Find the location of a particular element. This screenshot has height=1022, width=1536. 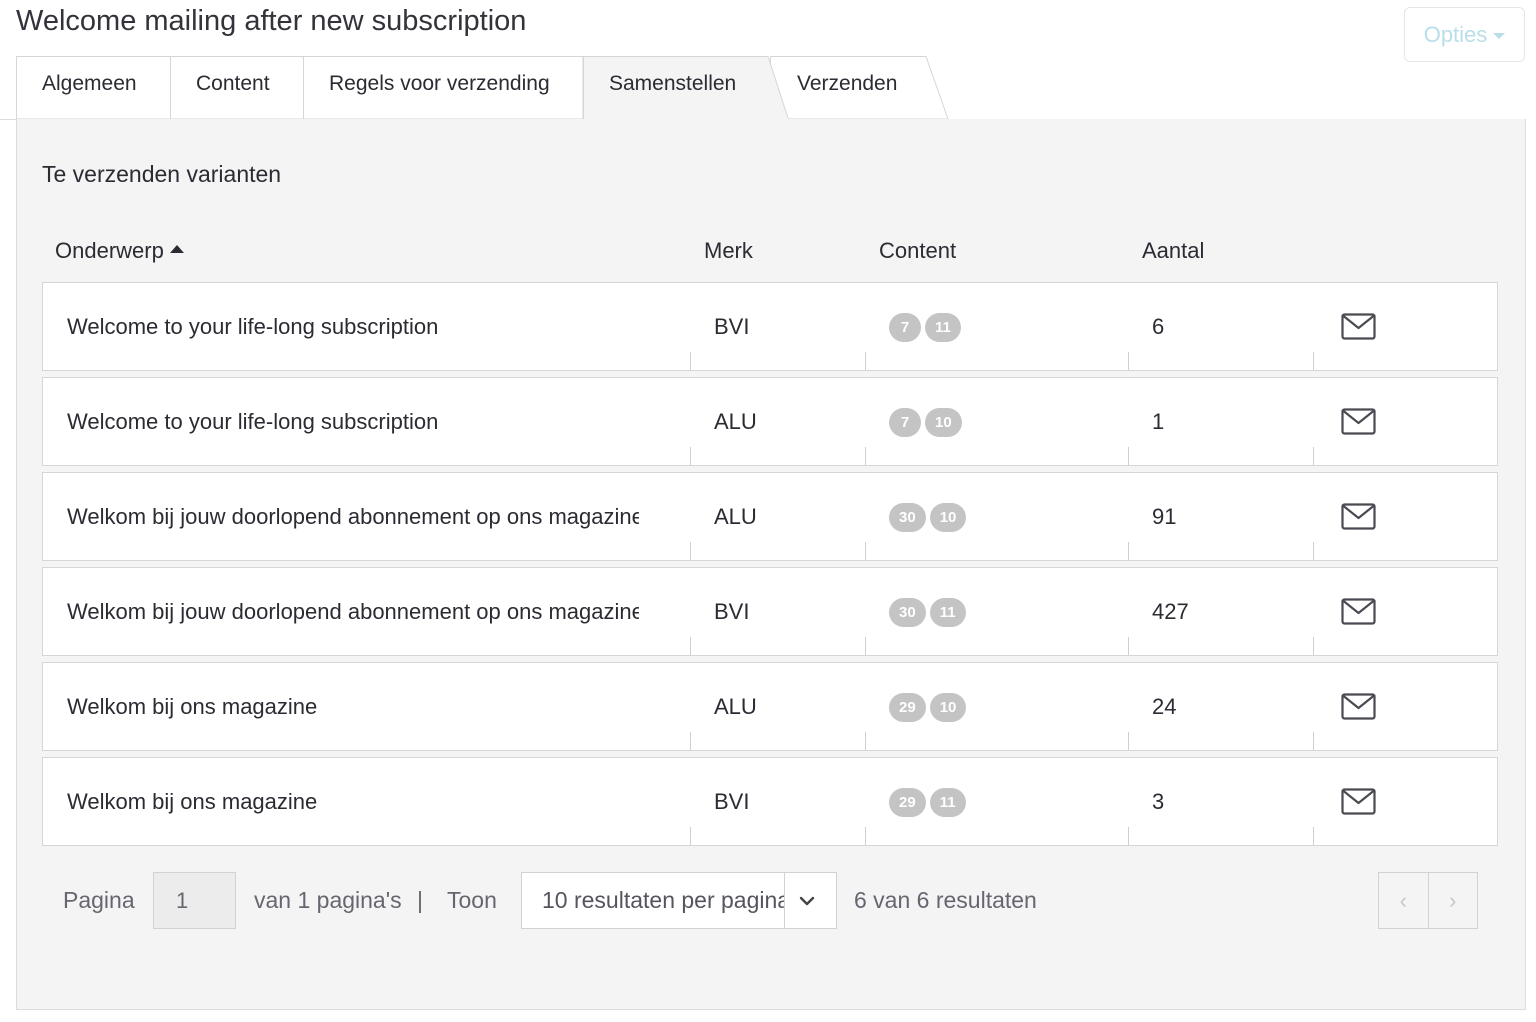

page-nav: ‹ › is located at coordinates (1428, 900).